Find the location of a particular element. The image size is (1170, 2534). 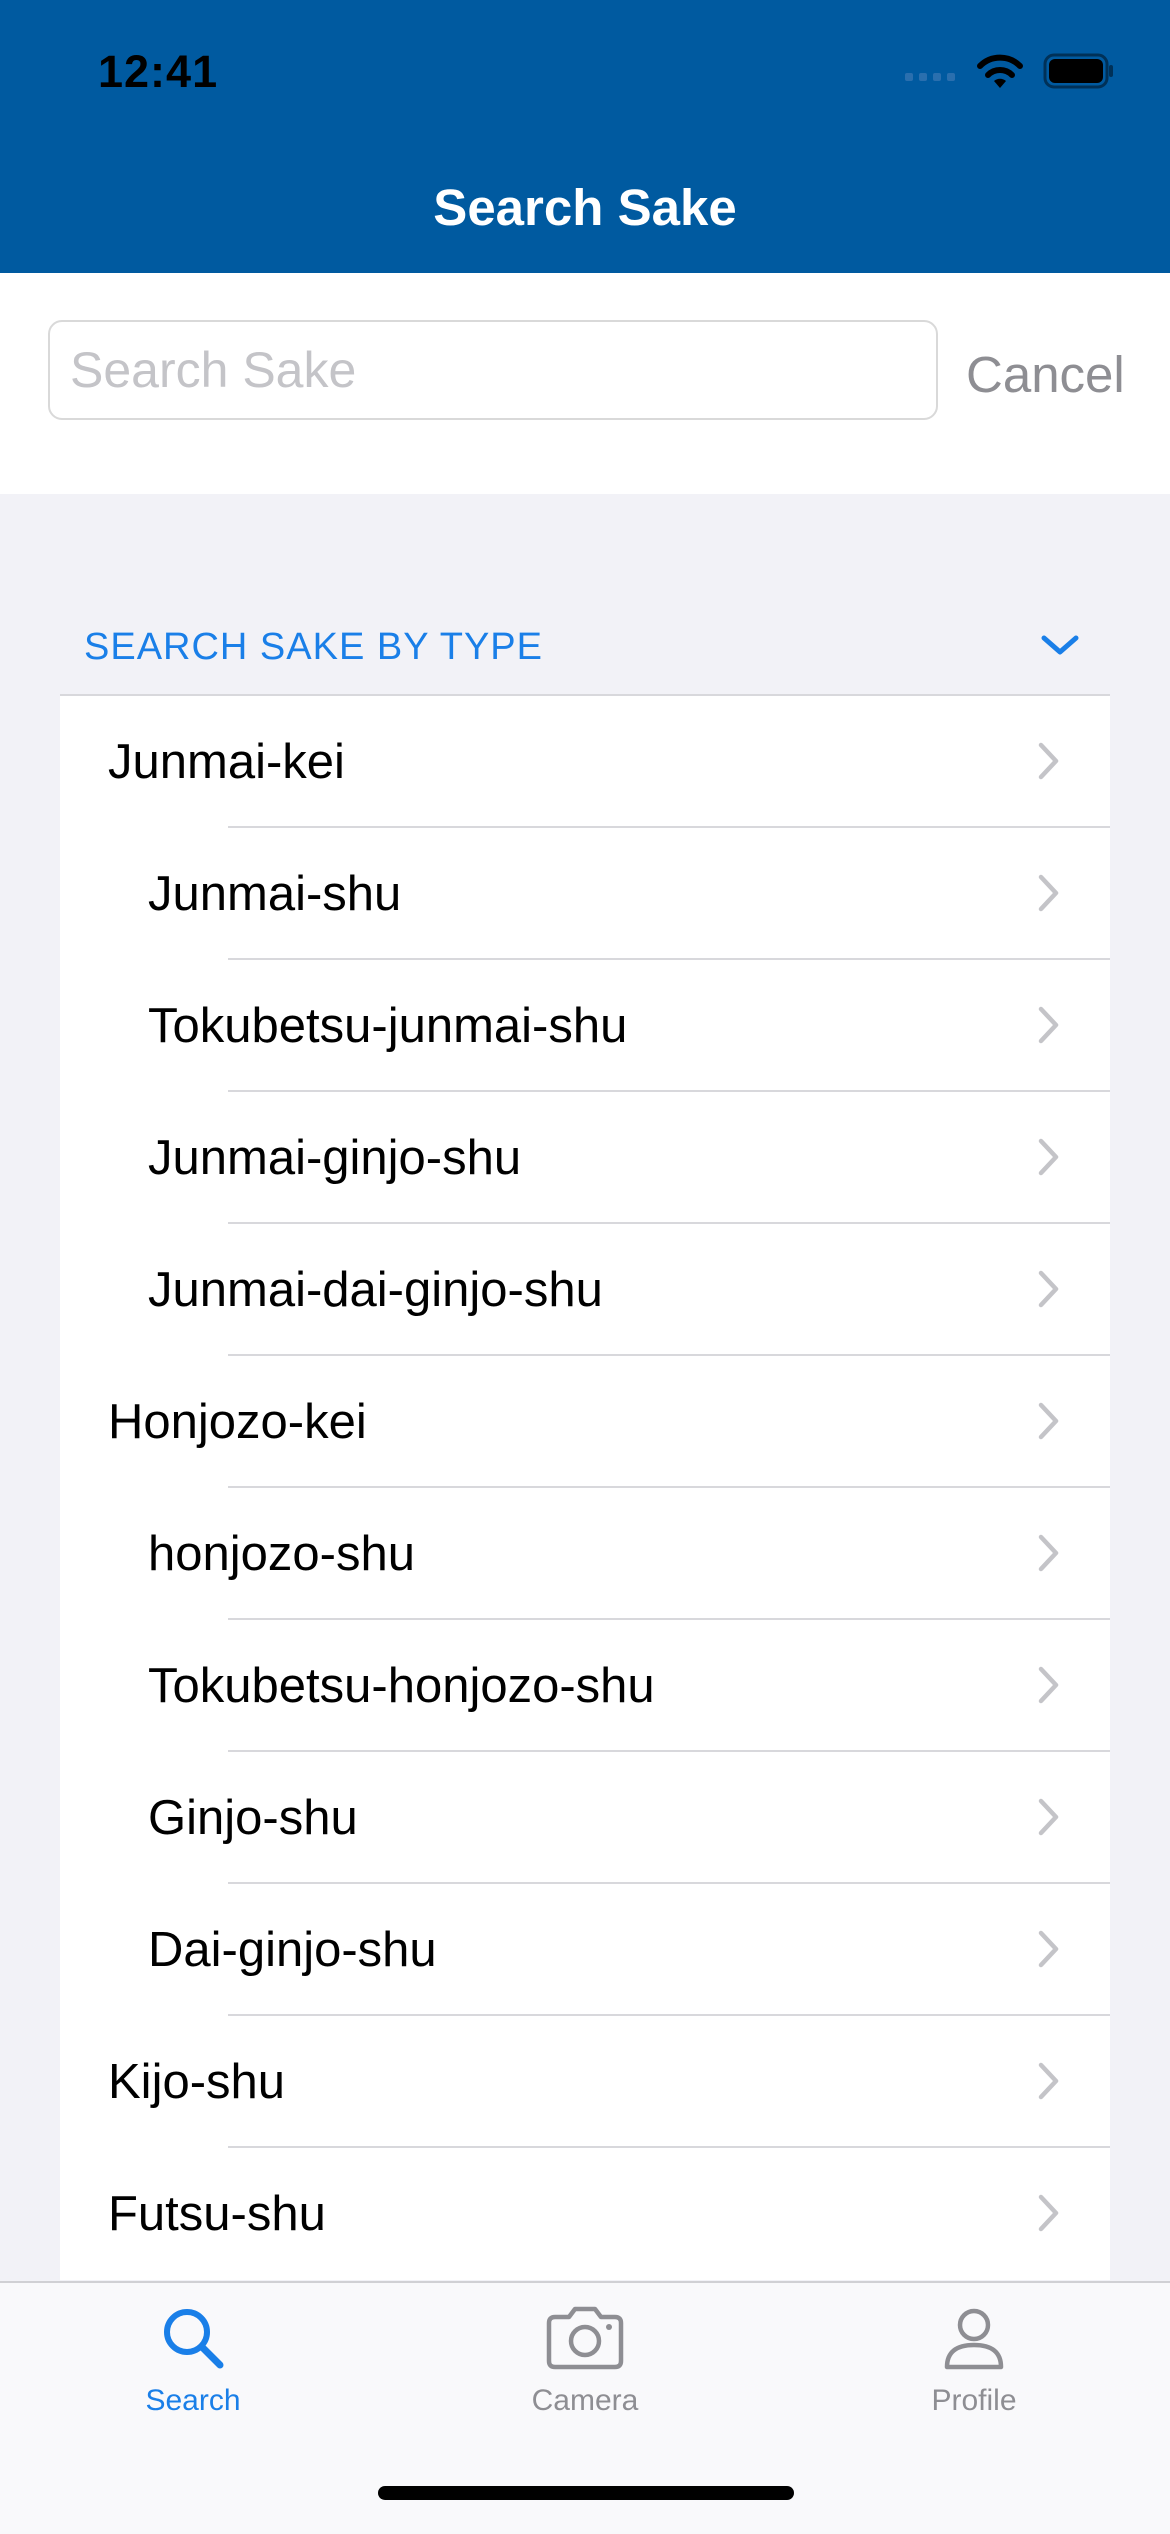

list-item: Futsu-shu is located at coordinates (585, 2214).